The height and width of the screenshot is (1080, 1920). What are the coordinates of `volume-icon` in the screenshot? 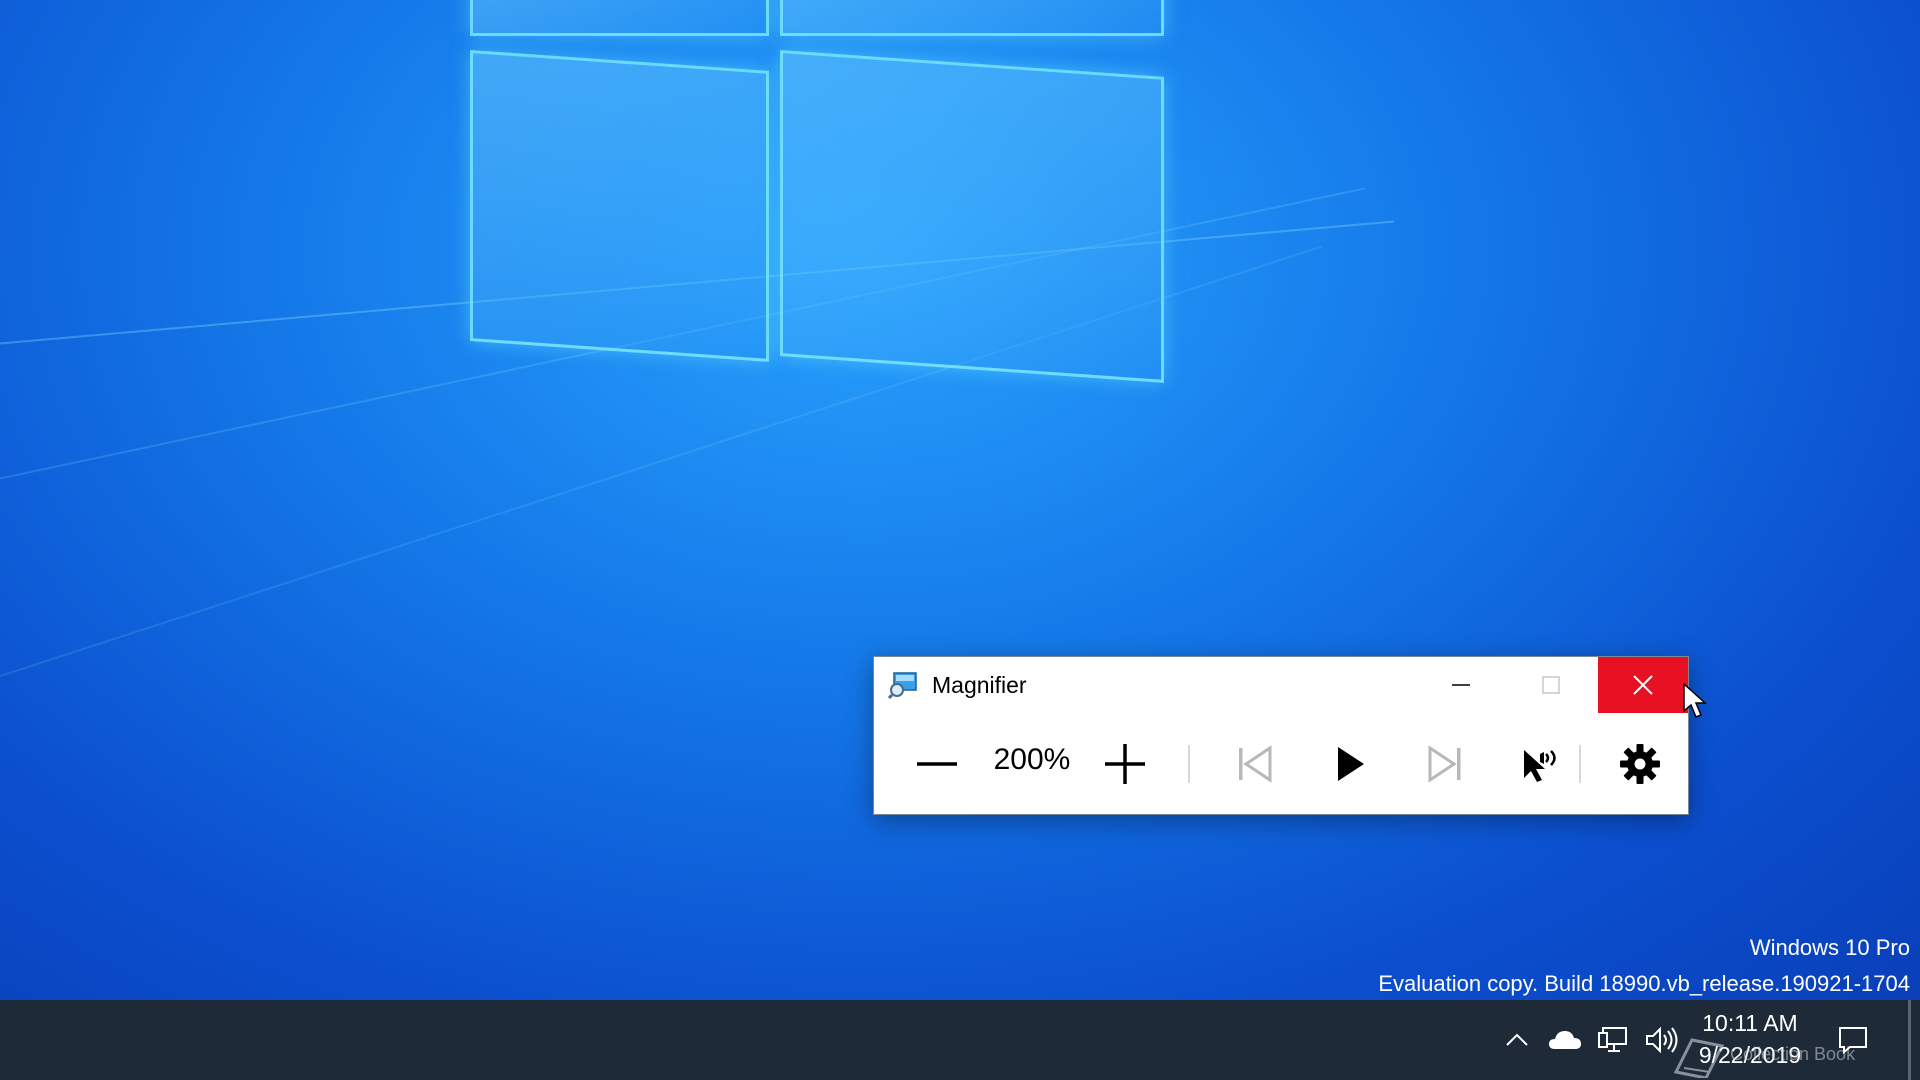 It's located at (1662, 1040).